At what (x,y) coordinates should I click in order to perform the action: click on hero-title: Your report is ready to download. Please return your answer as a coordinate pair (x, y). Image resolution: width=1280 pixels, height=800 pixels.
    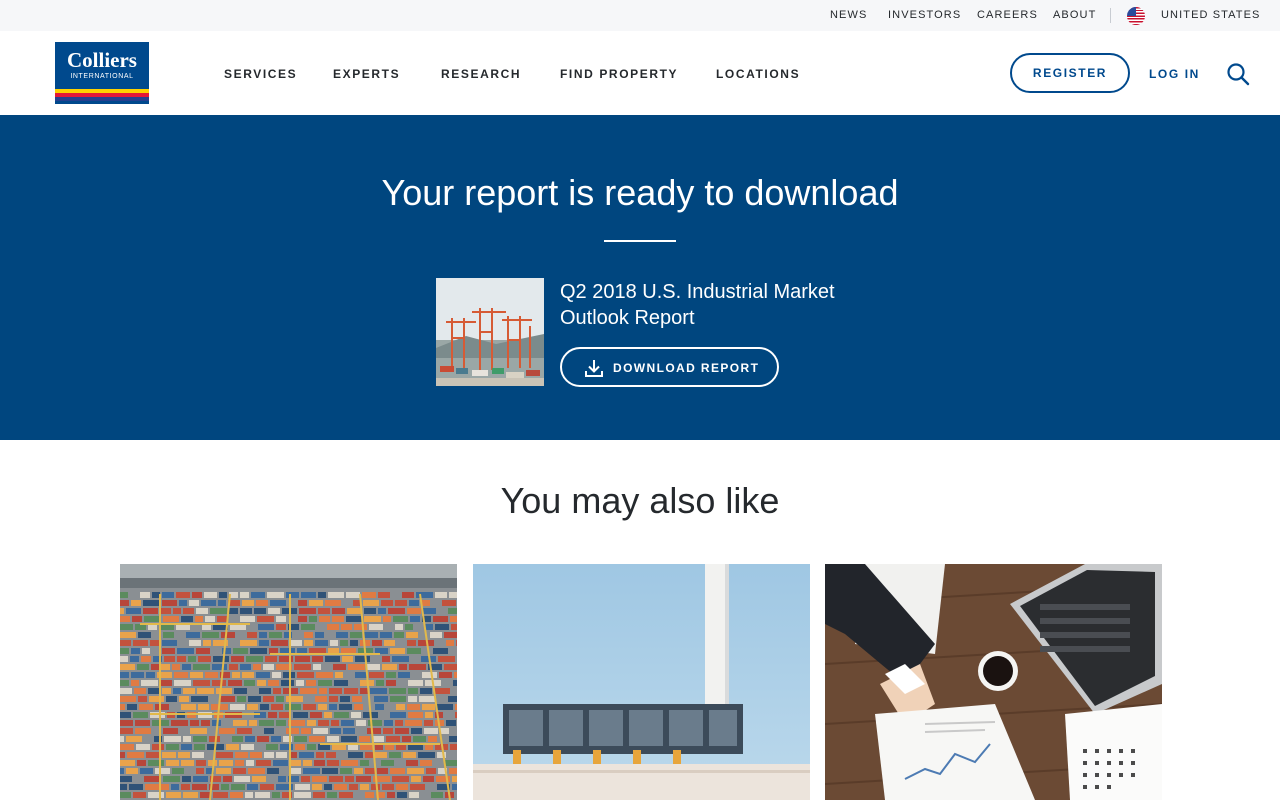
    Looking at the image, I should click on (640, 192).